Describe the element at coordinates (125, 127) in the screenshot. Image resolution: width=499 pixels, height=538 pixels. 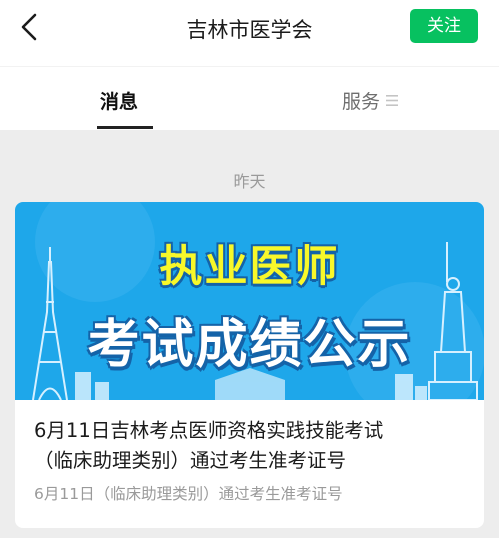
I see `active-tab-indicator` at that location.